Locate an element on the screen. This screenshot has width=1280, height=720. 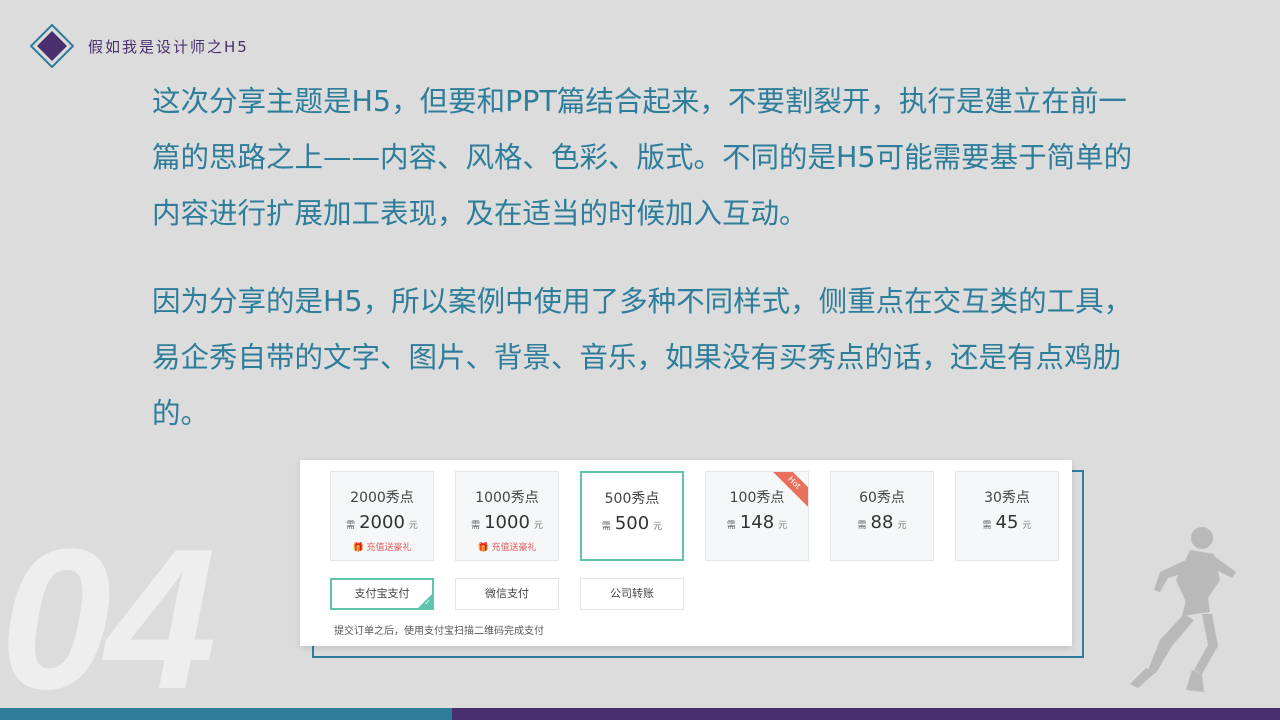
package-card: 60秀点 需 88 元 is located at coordinates (882, 516).